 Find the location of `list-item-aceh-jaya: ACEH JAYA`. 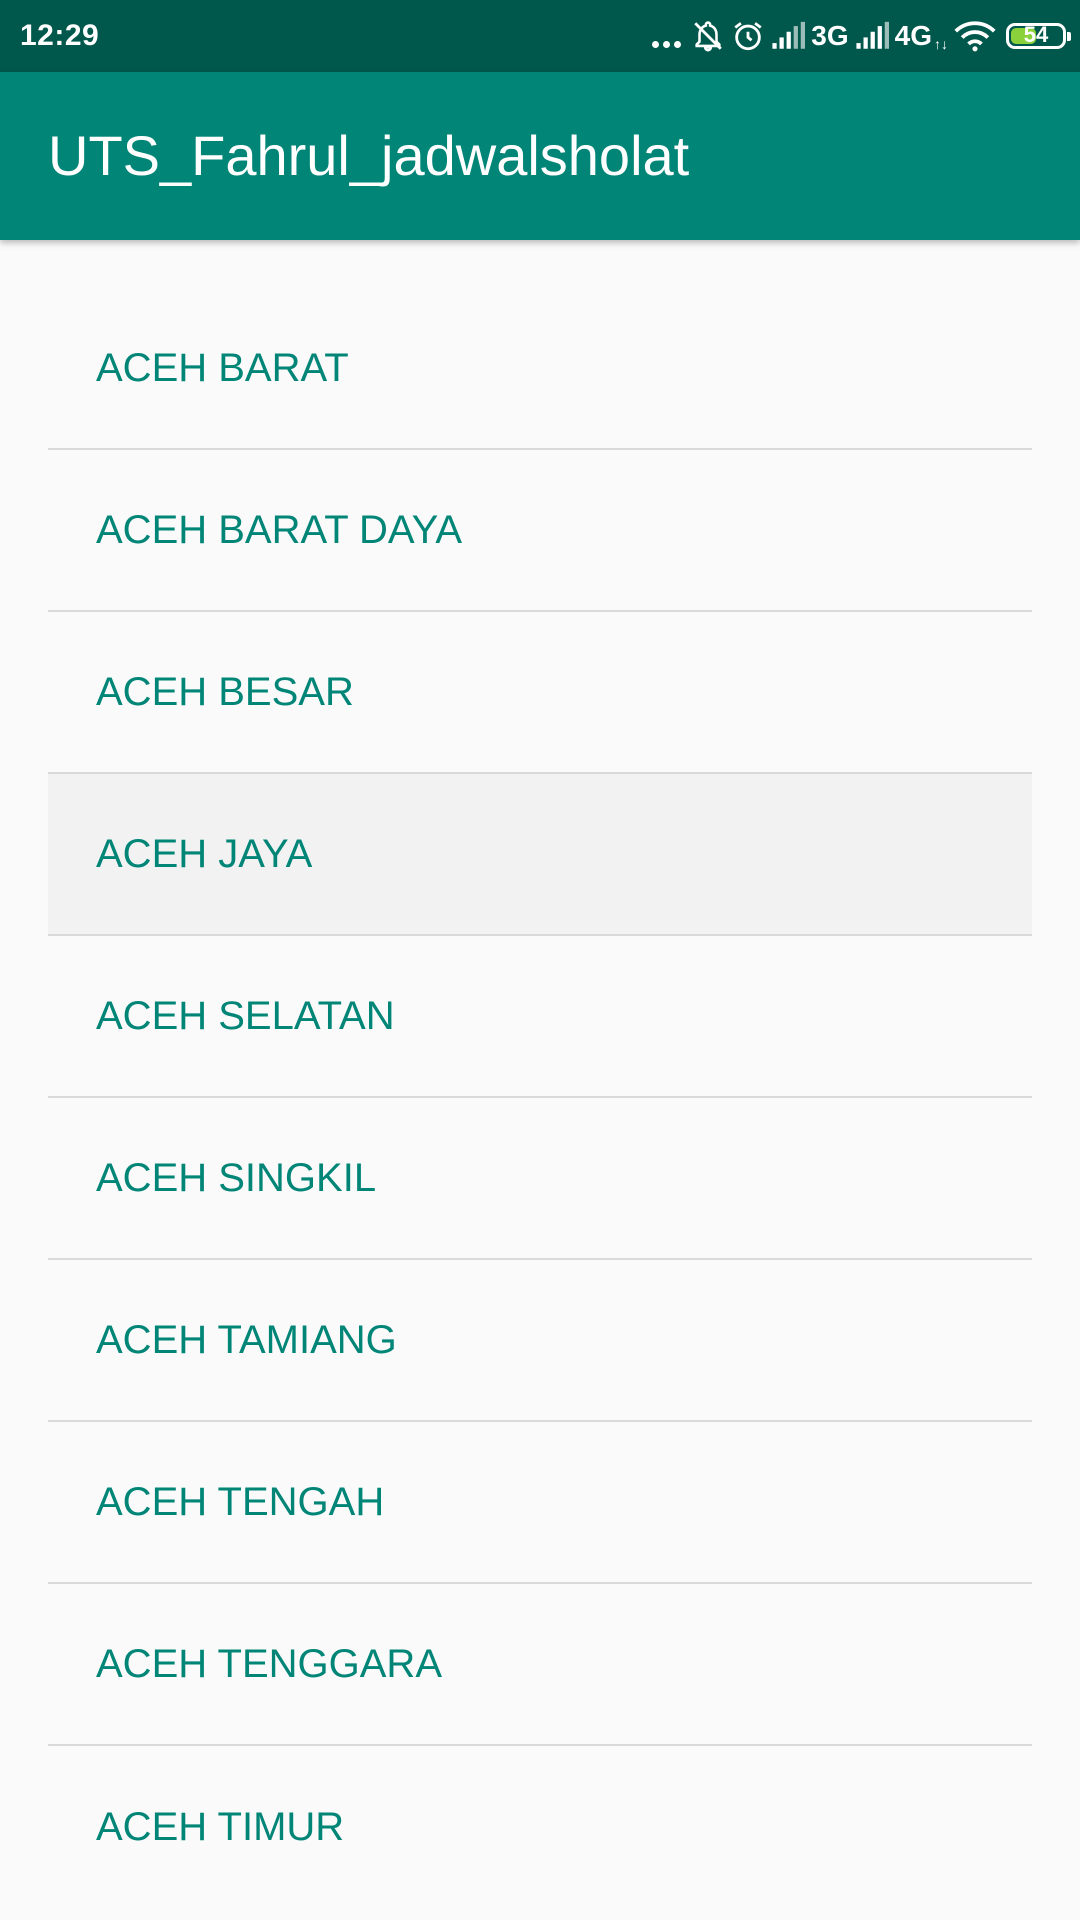

list-item-aceh-jaya: ACEH JAYA is located at coordinates (540, 855).